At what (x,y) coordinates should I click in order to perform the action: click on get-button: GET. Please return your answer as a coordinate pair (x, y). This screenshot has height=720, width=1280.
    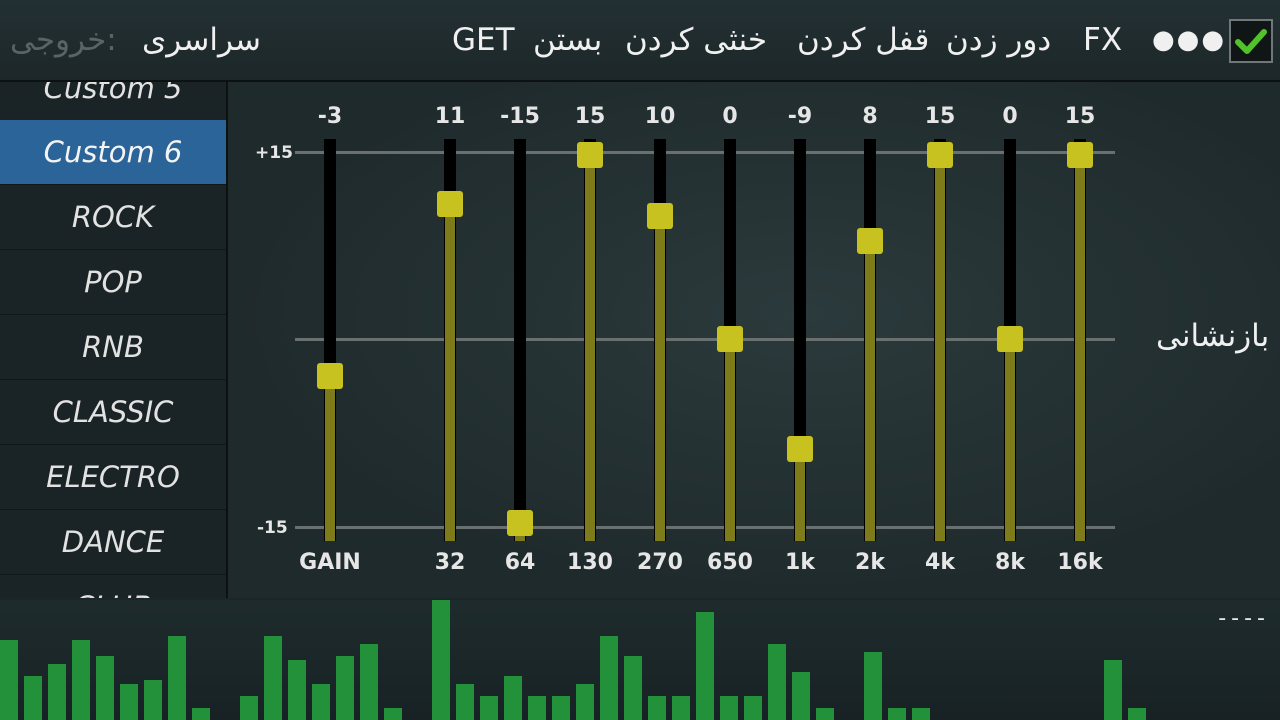
    Looking at the image, I should click on (483, 40).